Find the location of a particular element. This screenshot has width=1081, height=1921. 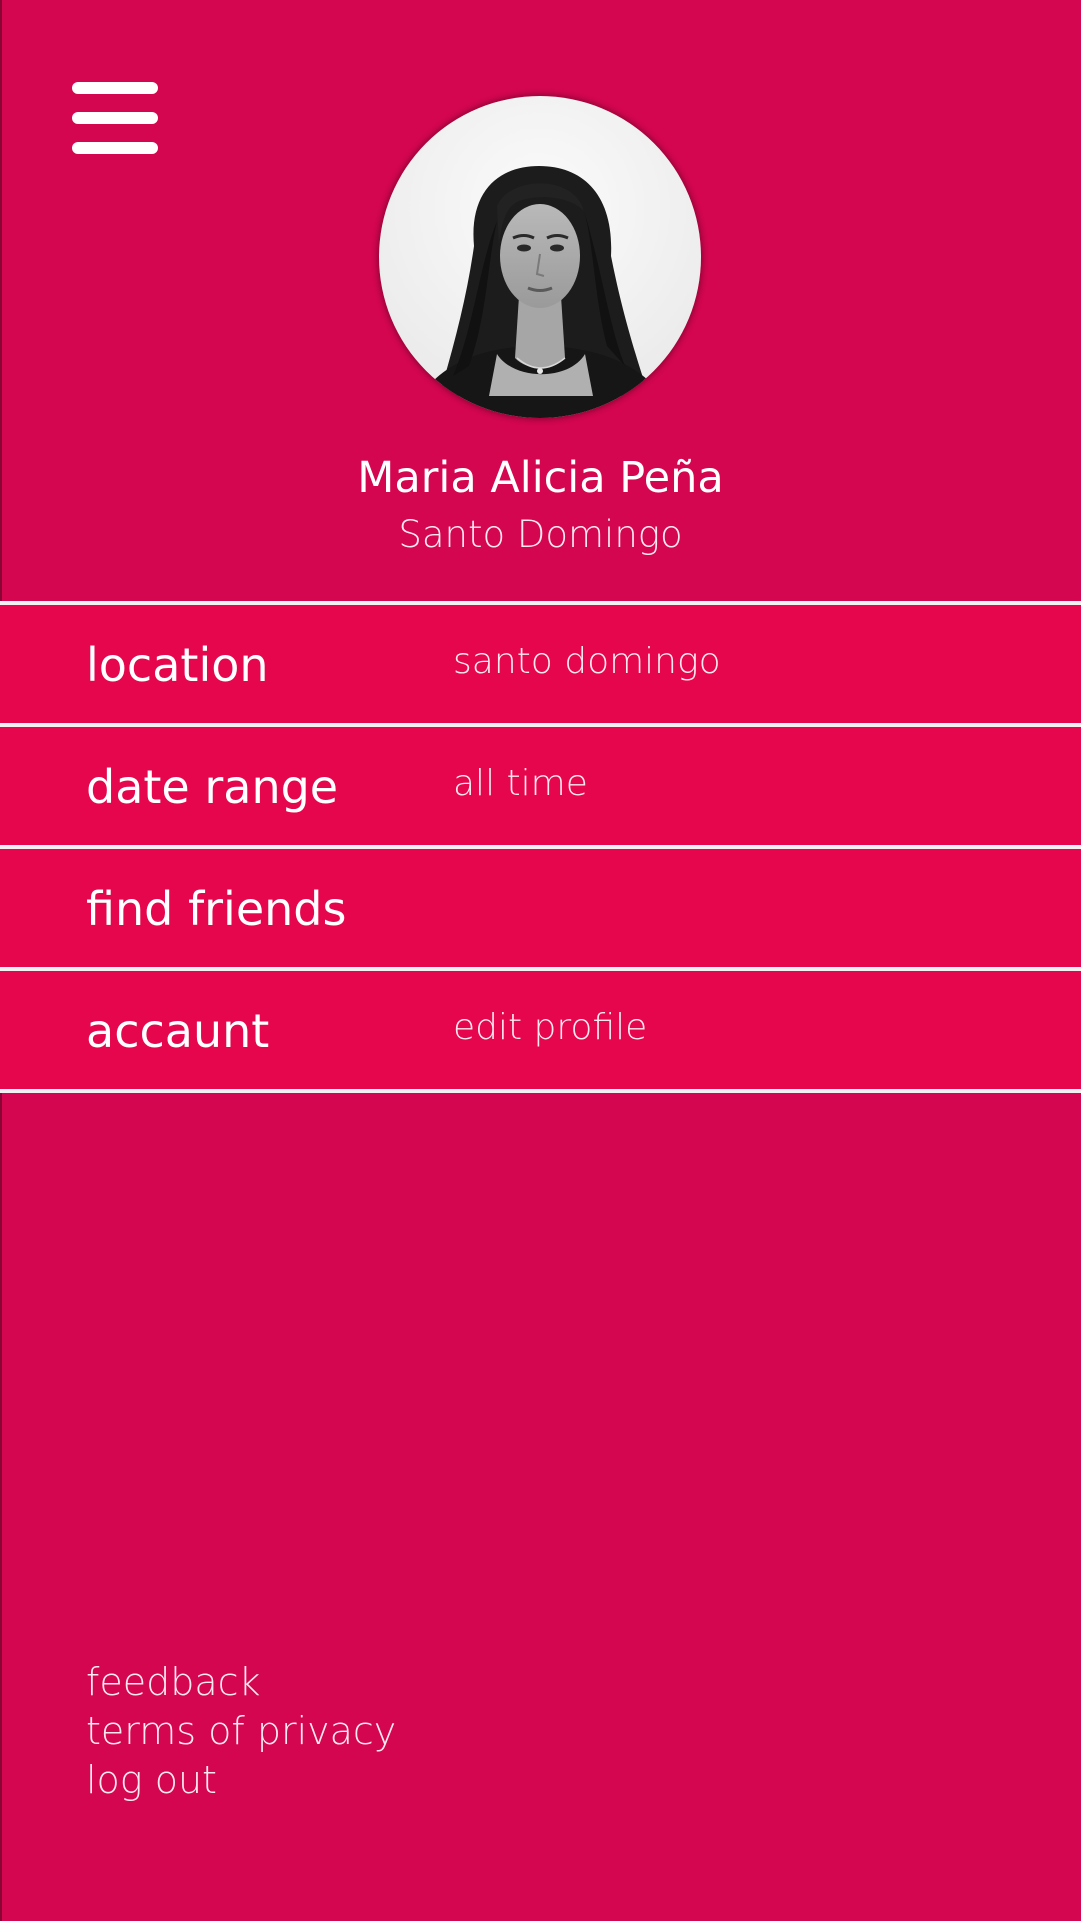

footer-links: feedback terms of privacy log out is located at coordinates (241, 1731).